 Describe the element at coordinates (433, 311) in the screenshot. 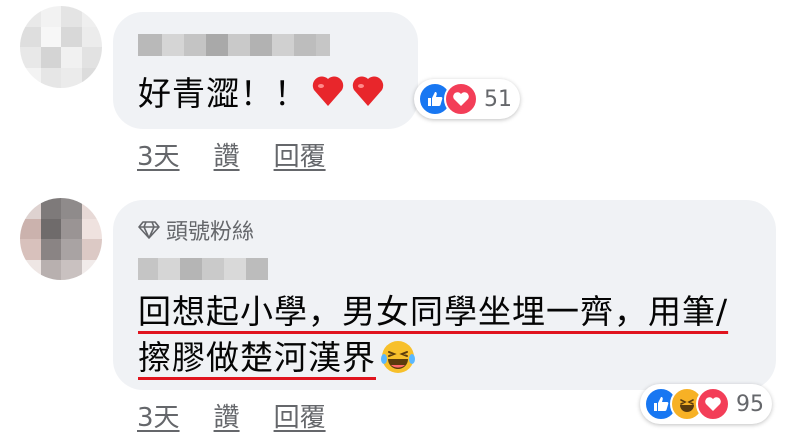

I see `comment-text-line-1: 回想起小學，男女同學坐埋一齊，用筆/` at that location.